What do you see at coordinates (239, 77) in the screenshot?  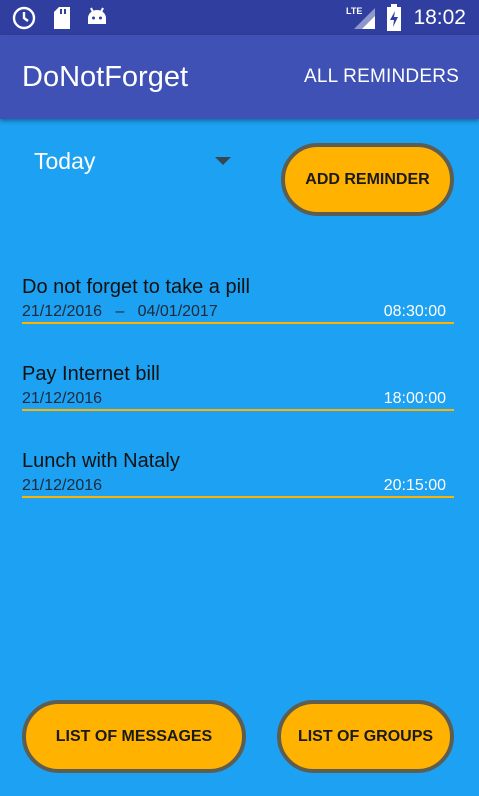 I see `app-bar: DoNotForget ALL REMINDERS` at bounding box center [239, 77].